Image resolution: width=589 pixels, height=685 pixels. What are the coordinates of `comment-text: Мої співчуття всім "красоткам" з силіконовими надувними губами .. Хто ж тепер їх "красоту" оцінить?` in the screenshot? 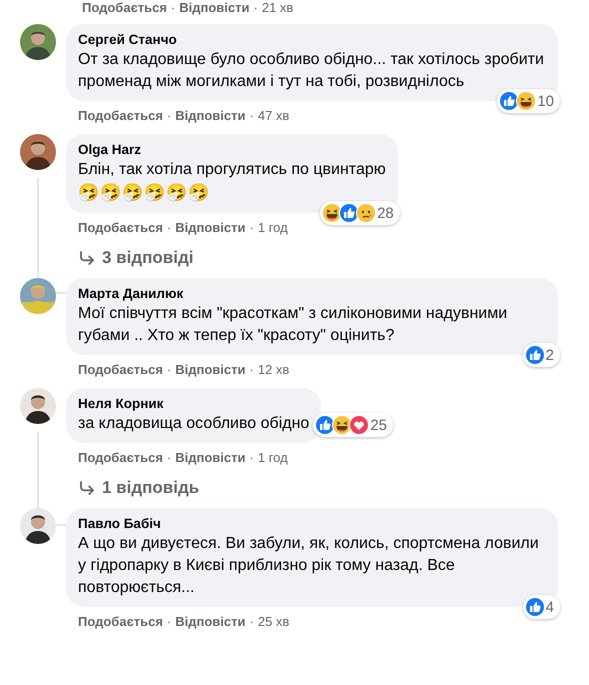 It's located at (293, 325).